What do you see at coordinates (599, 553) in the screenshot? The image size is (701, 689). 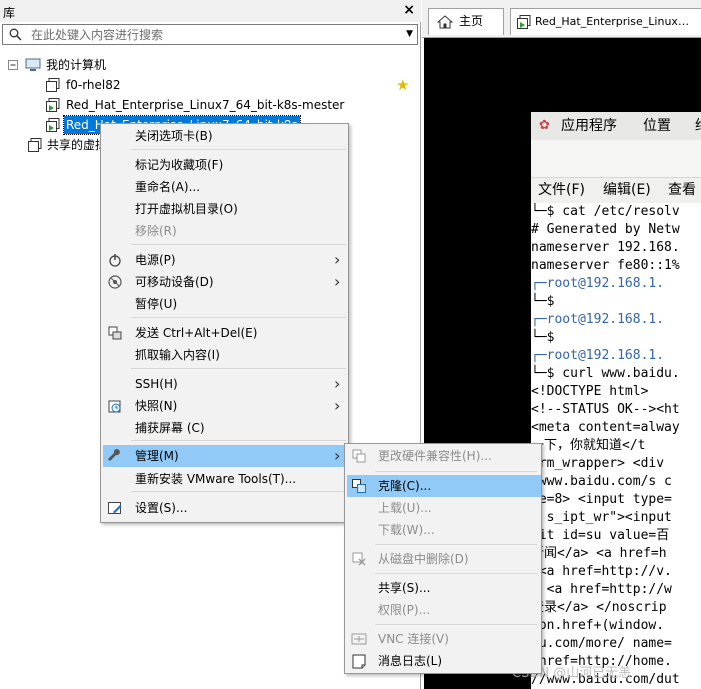 I see `terminal-line: 新闻</a> <a href=h` at bounding box center [599, 553].